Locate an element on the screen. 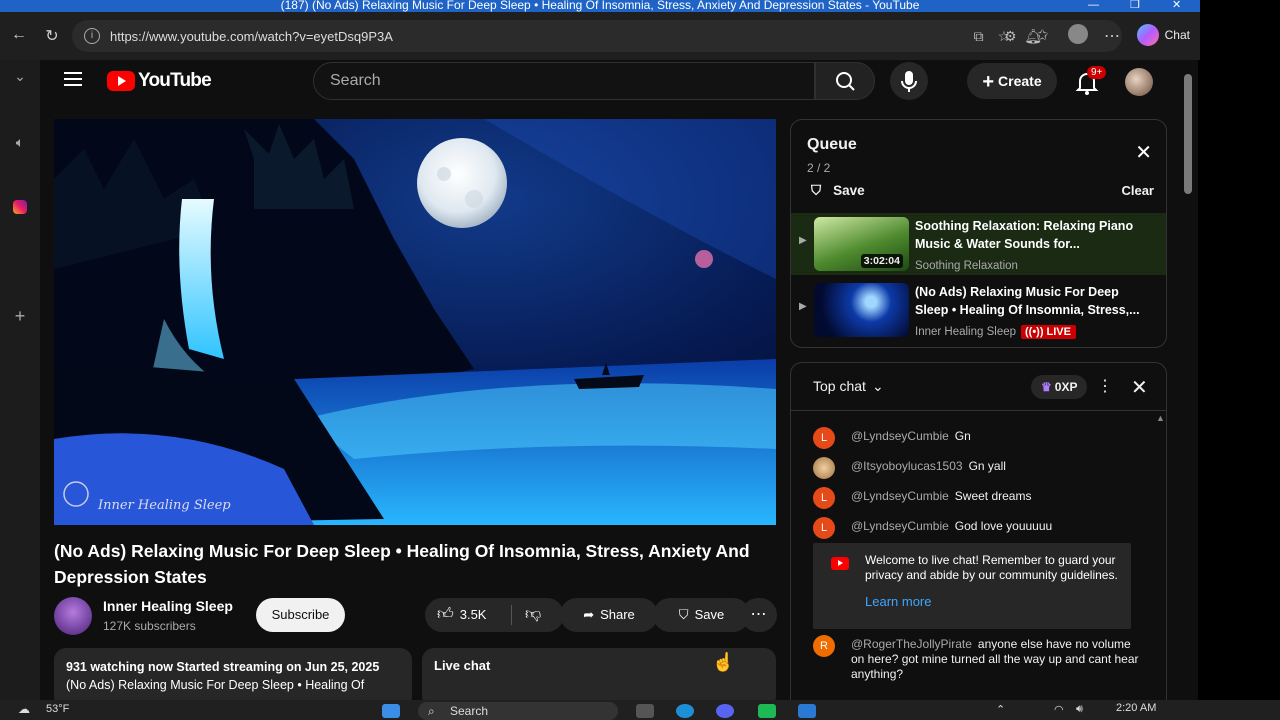  chat-avatar: R is located at coordinates (824, 646).